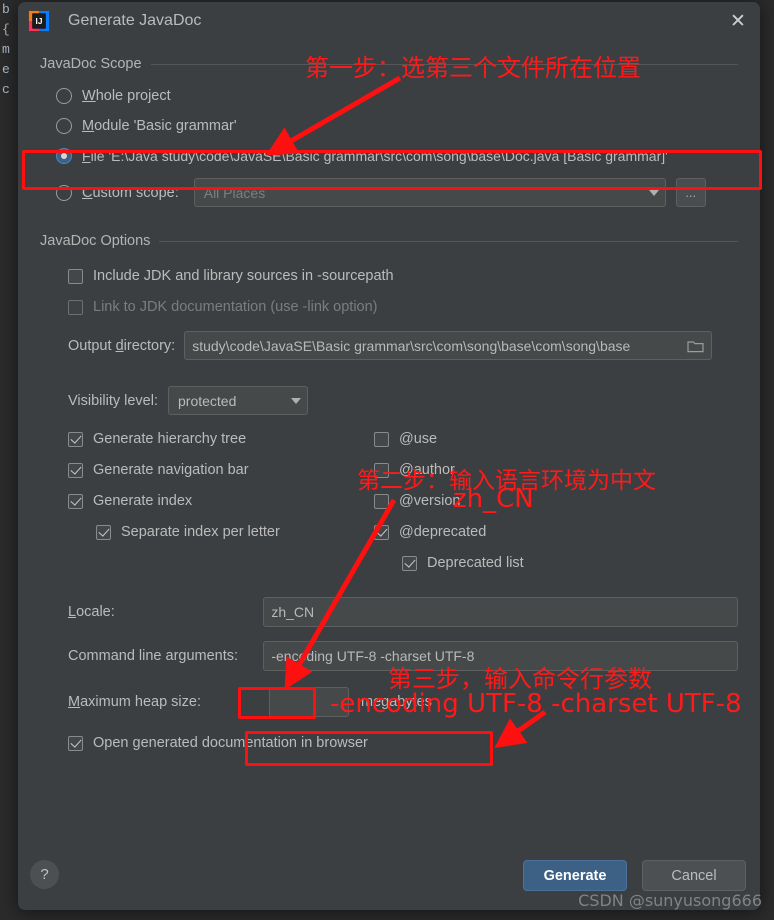 The height and width of the screenshot is (920, 774). Describe the element at coordinates (91, 612) in the screenshot. I see `locale-label: Locale:` at that location.